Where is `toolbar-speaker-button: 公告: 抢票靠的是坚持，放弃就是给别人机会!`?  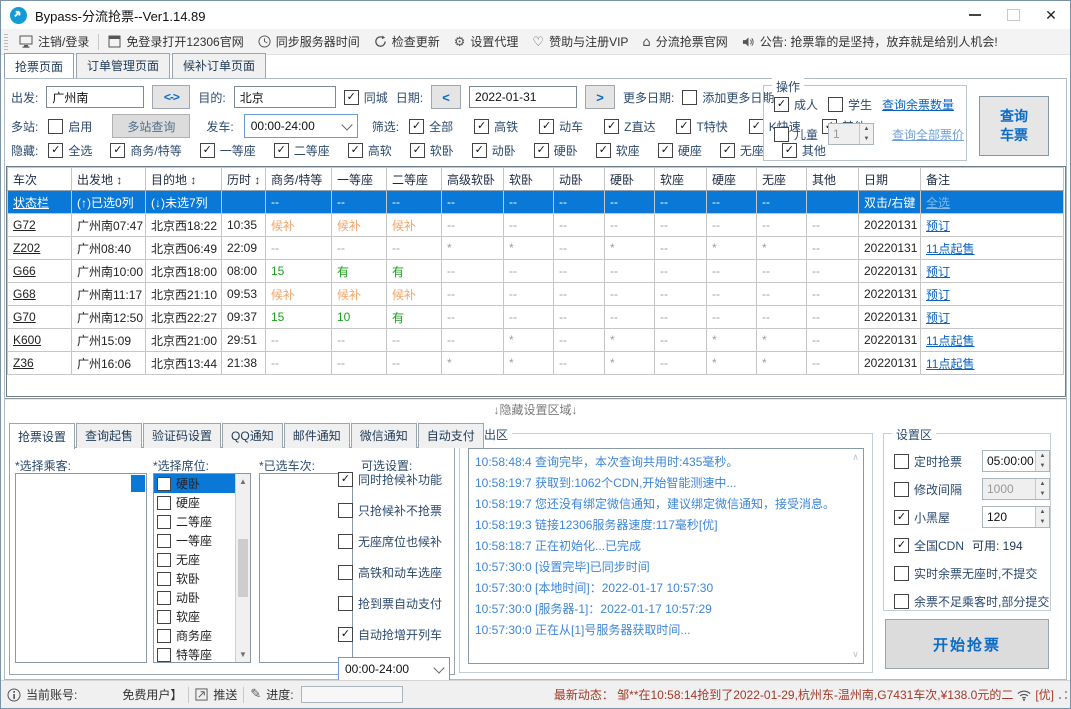
toolbar-speaker-button: 公告: 抢票靠的是坚持，放弃就是给别人机会! is located at coordinates (870, 41).